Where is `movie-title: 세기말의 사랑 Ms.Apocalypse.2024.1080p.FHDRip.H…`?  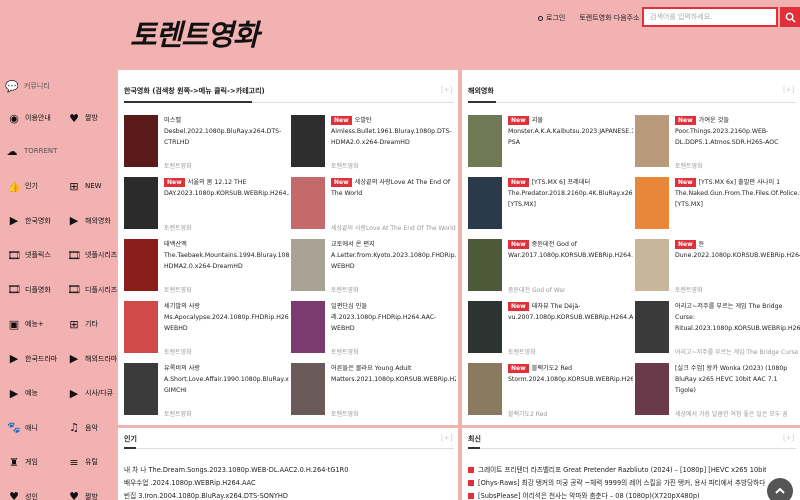 movie-title: 세기말의 사랑 Ms.Apocalypse.2024.1080p.FHDRip.H… is located at coordinates (226, 317).